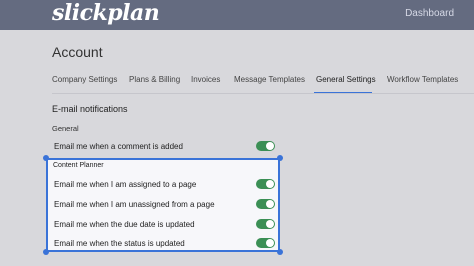  I want to click on general-group-label: General, so click(65, 128).